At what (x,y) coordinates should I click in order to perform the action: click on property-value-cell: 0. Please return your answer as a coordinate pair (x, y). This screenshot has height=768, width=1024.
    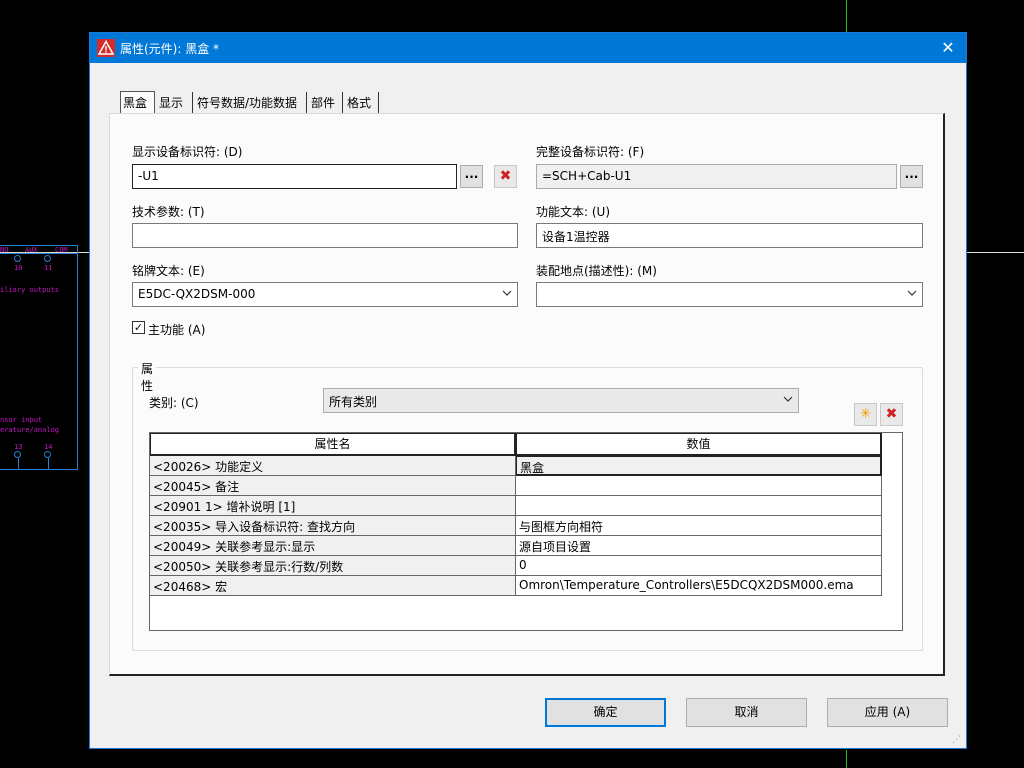
    Looking at the image, I should click on (699, 566).